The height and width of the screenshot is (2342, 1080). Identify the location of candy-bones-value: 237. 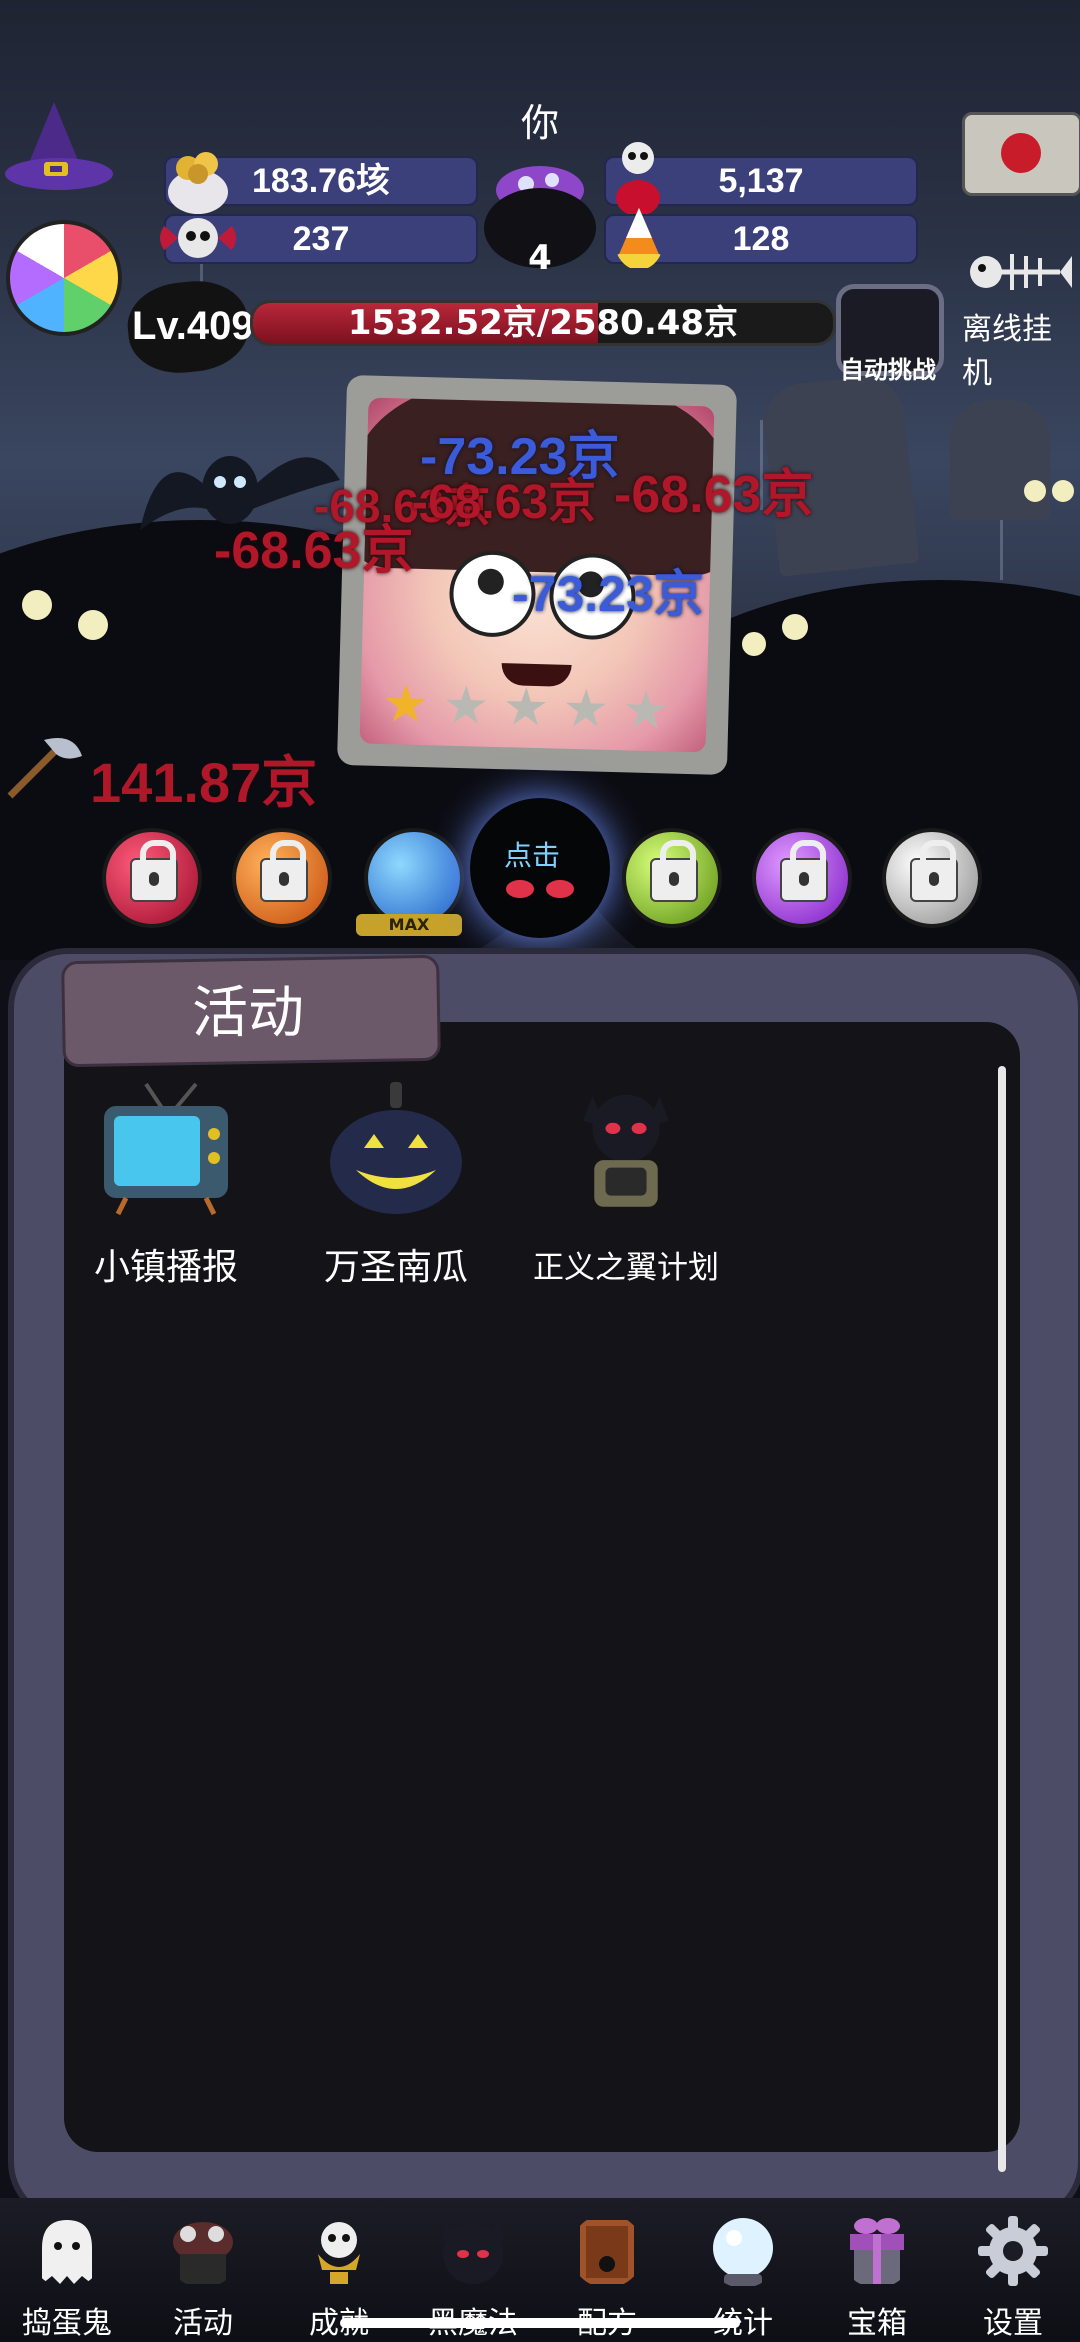
(321, 239).